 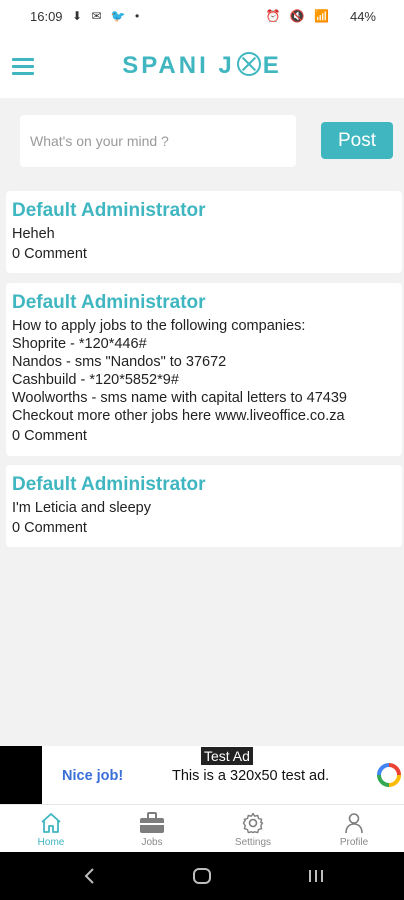 What do you see at coordinates (202, 17) in the screenshot?
I see `status-bar: 16:09 ⬇ ✉ 🐦 • ⏰ 🔇 📶 44%` at bounding box center [202, 17].